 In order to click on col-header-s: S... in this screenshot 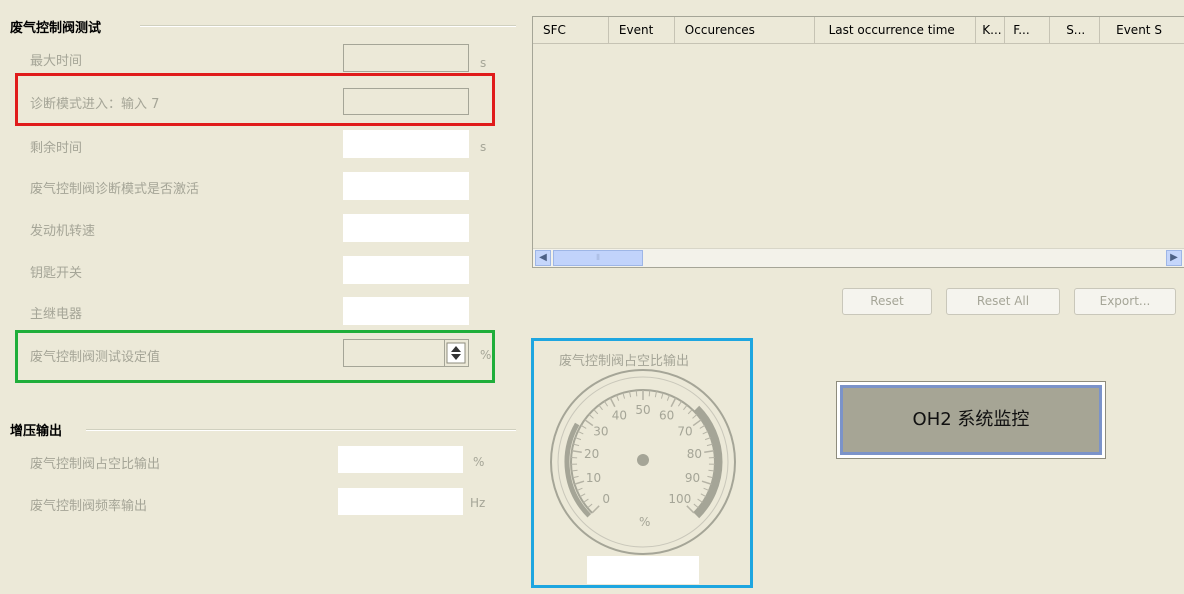, I will do `click(1075, 30)`.